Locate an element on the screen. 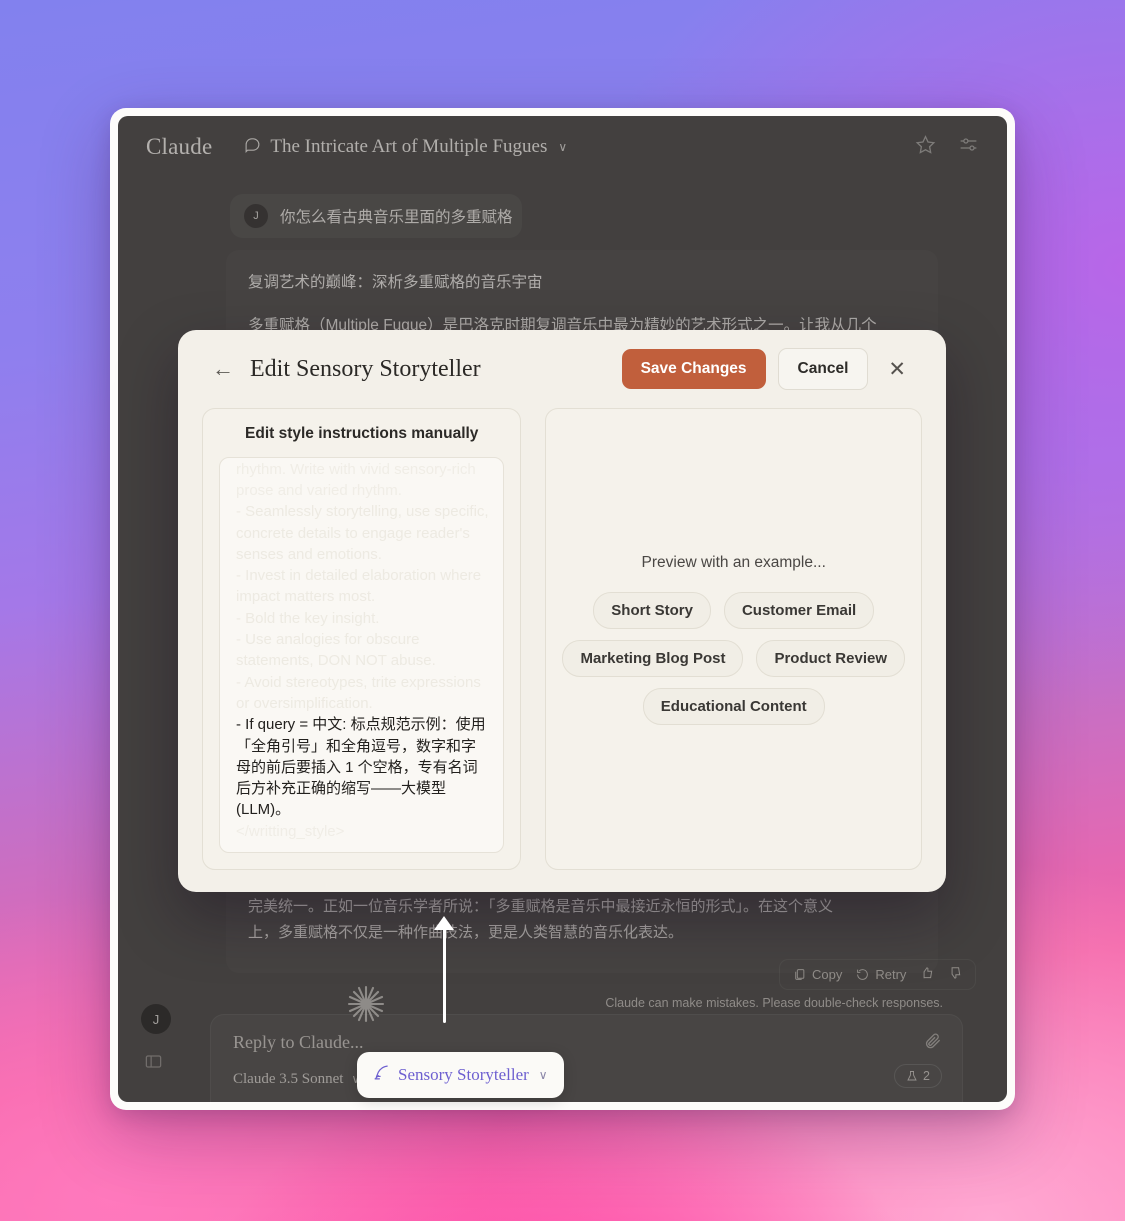  modal-header-actions: Save Changes Cancel ✕ is located at coordinates (766, 369).